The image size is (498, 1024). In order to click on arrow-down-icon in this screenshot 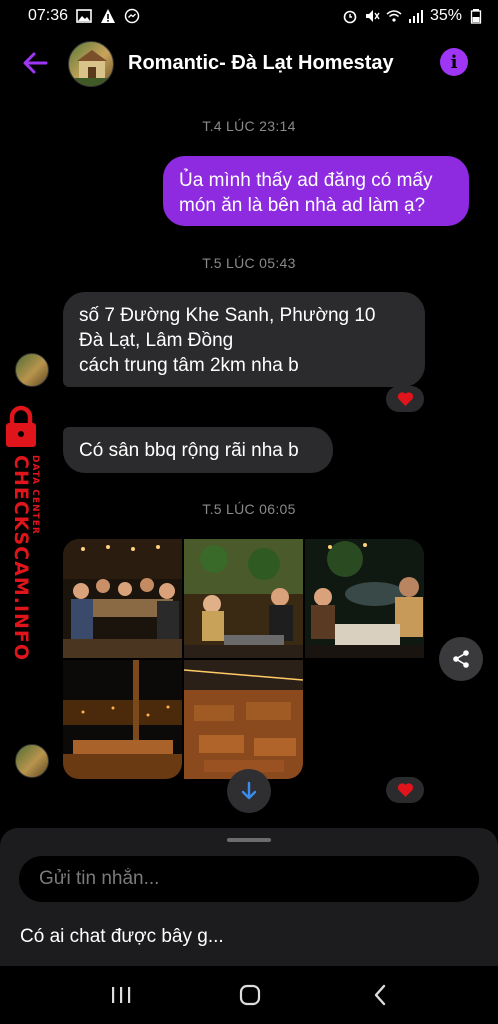, I will do `click(249, 790)`.